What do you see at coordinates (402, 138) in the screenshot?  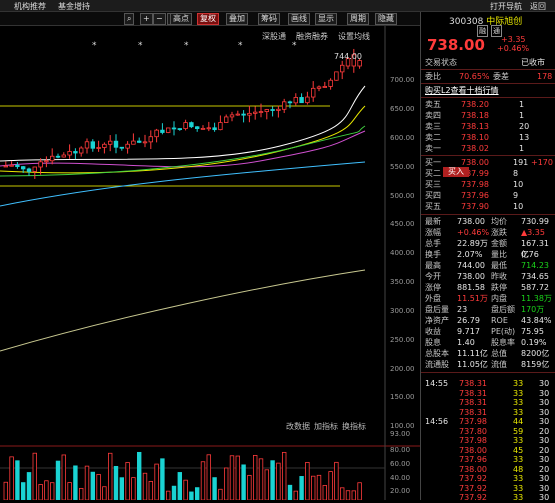 I see `y-tick: 600.00` at bounding box center [402, 138].